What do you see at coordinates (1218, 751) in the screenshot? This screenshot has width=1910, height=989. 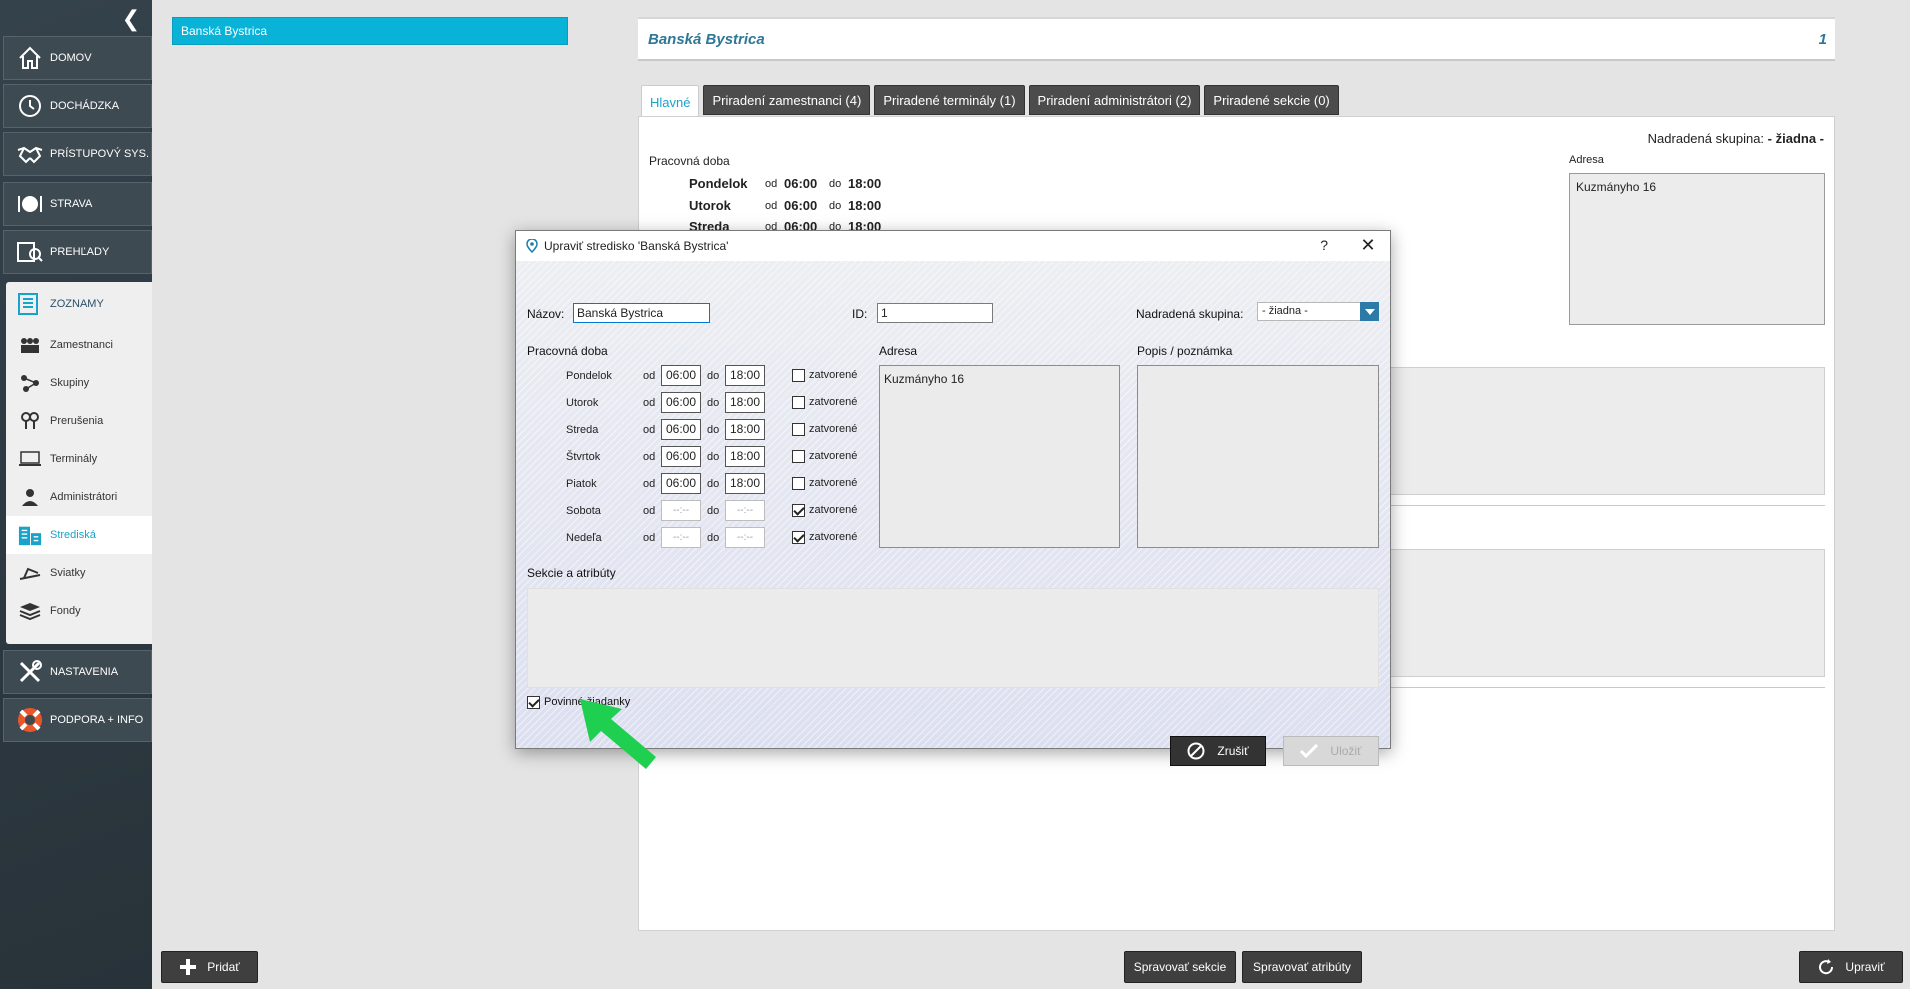 I see `cancel-button: Zrušiť` at bounding box center [1218, 751].